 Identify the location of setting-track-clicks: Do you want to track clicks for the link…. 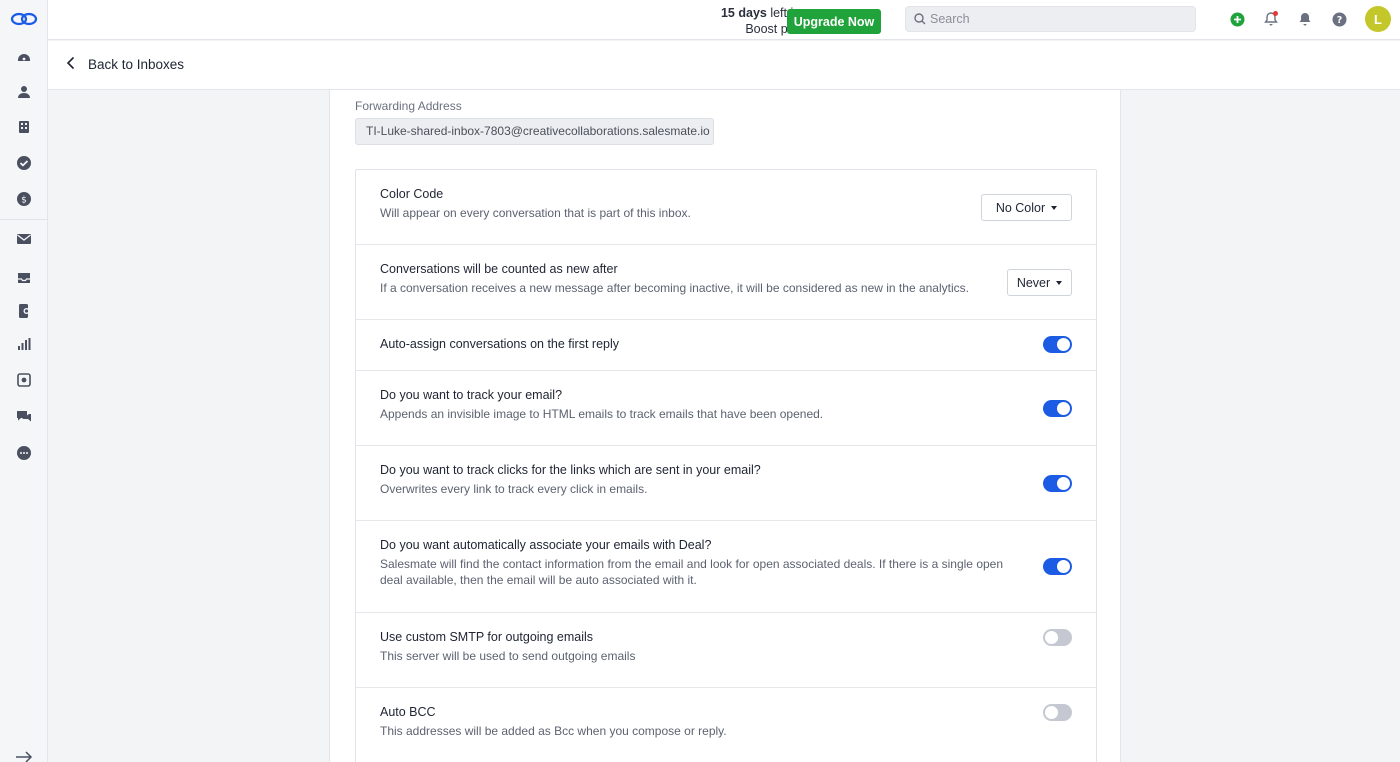
(726, 483).